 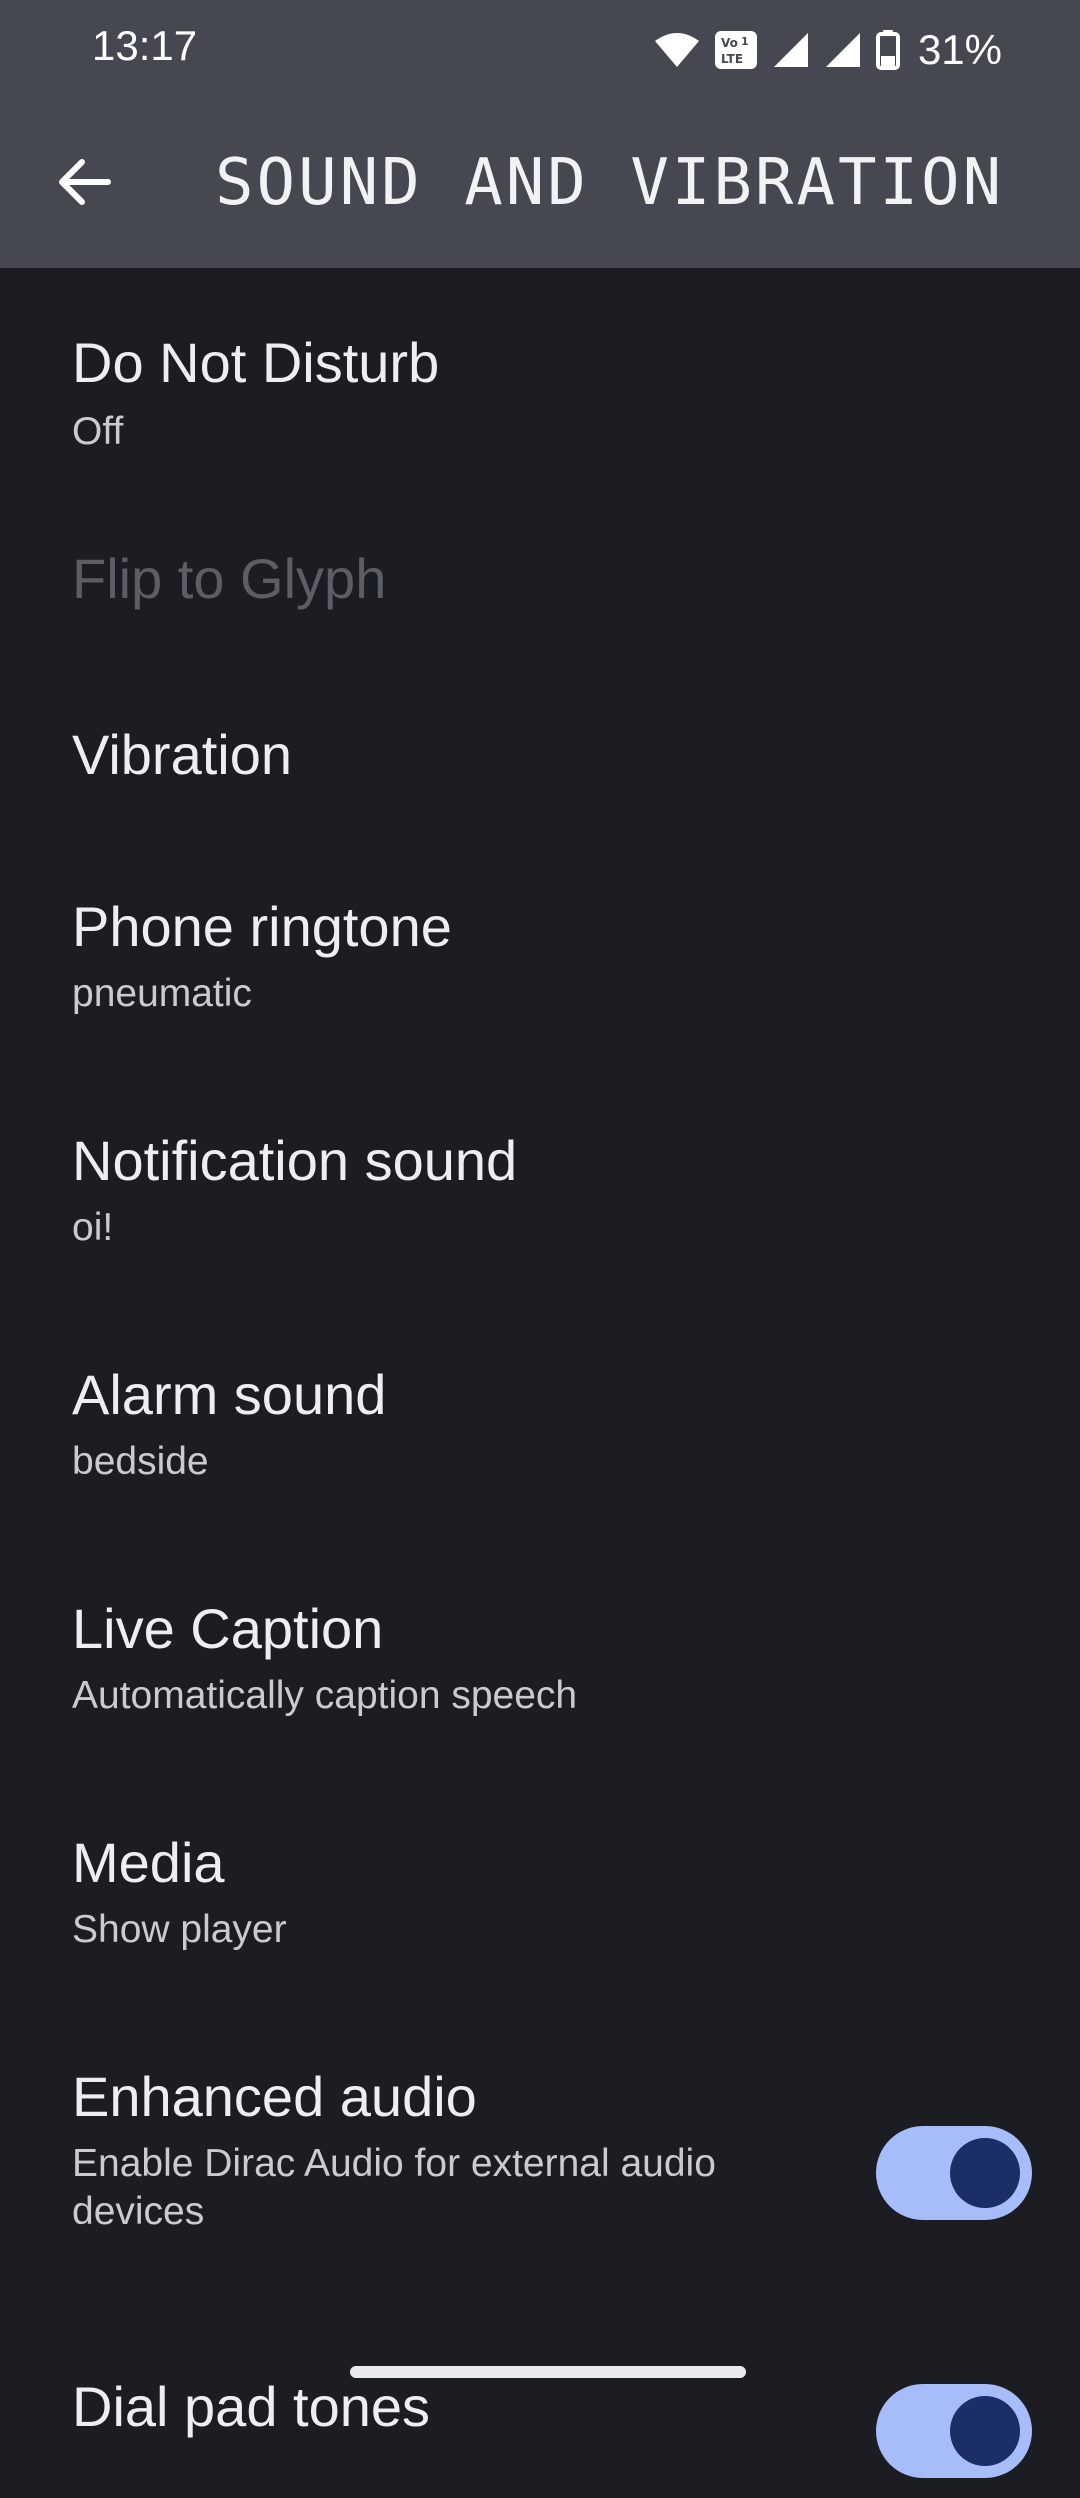 I want to click on svg-text: Vo, so click(x=729, y=43).